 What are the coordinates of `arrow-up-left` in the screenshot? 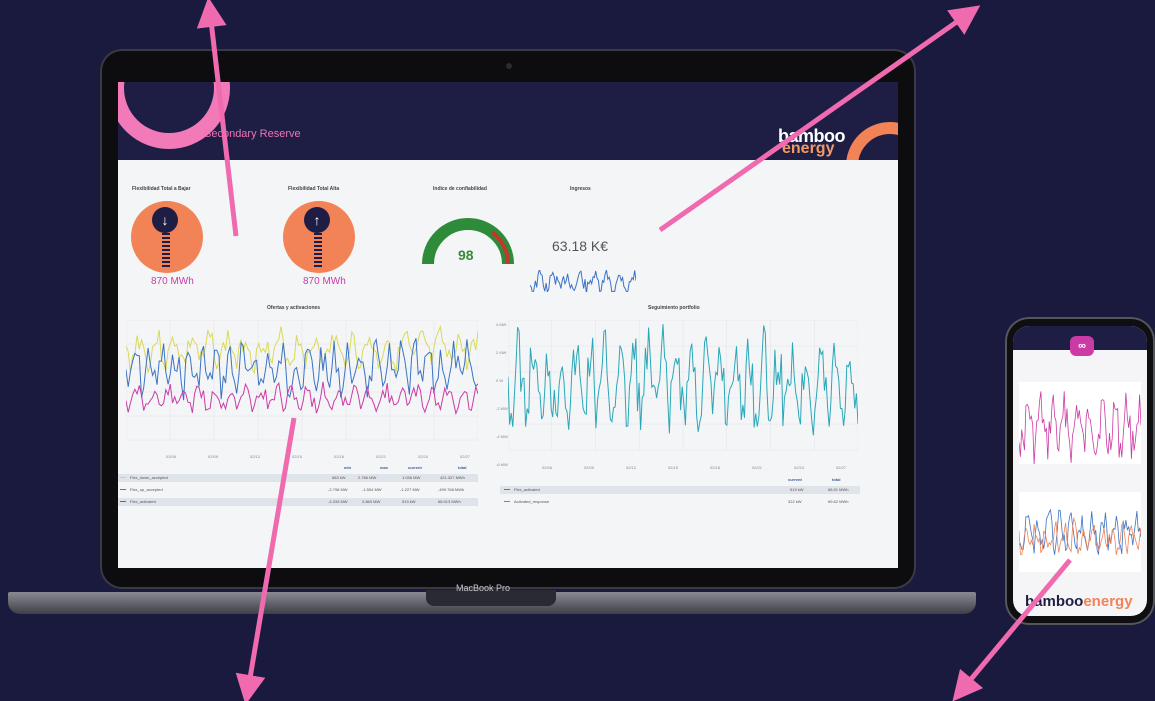 It's located at (217, 118).